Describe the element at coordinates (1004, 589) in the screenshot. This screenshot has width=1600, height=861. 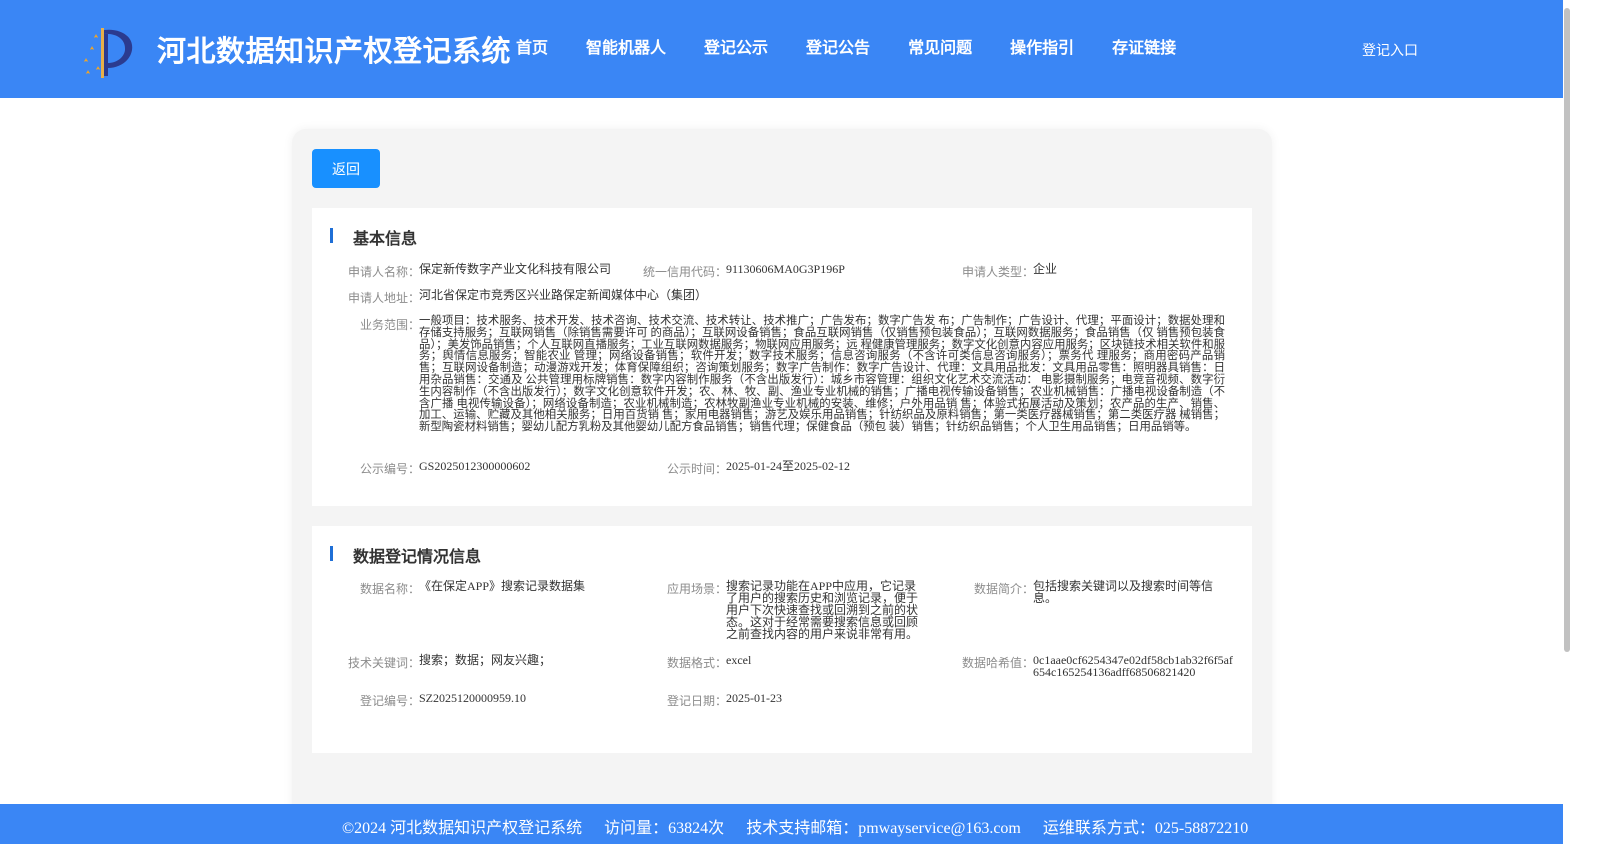
I see `summary-label: 数据简介：` at that location.